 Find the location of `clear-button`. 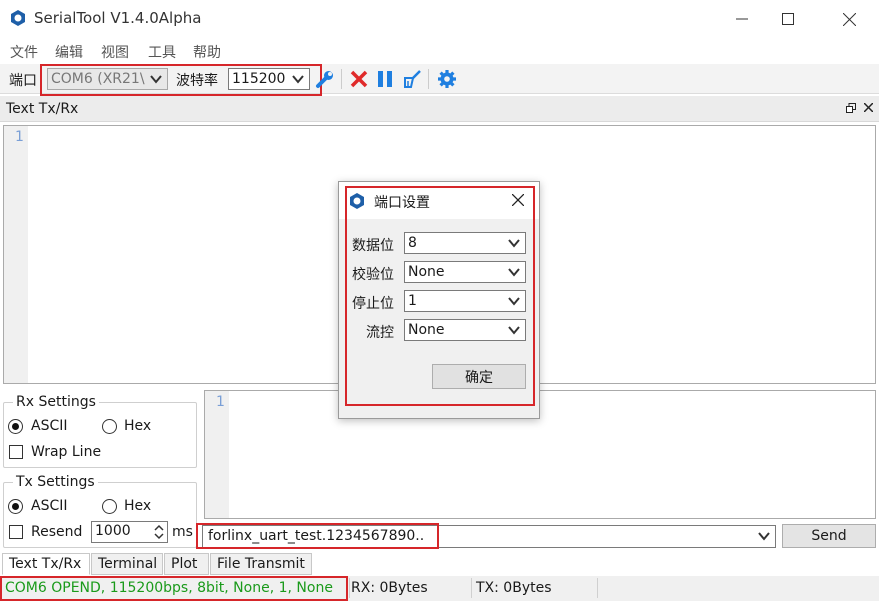

clear-button is located at coordinates (412, 79).